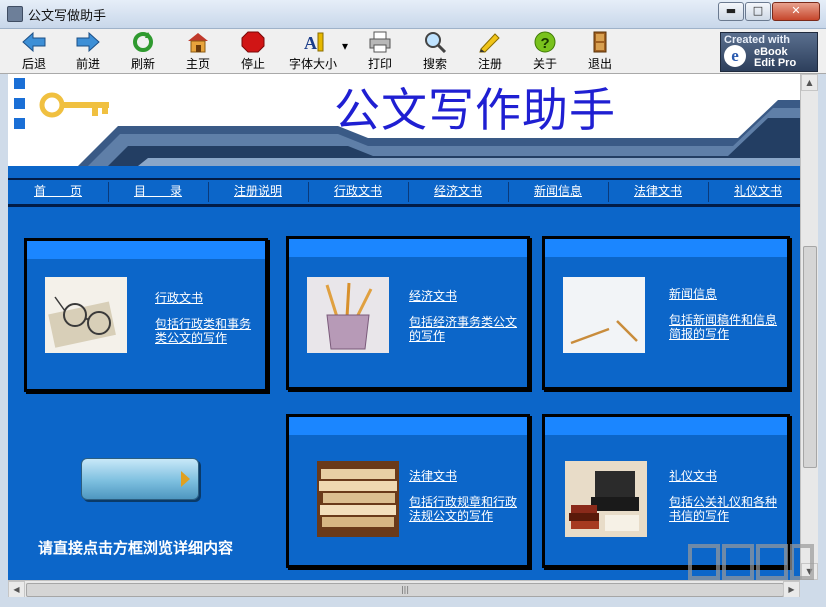 The height and width of the screenshot is (607, 826). I want to click on horizontal-scroll-thumb: |||, so click(405, 590).